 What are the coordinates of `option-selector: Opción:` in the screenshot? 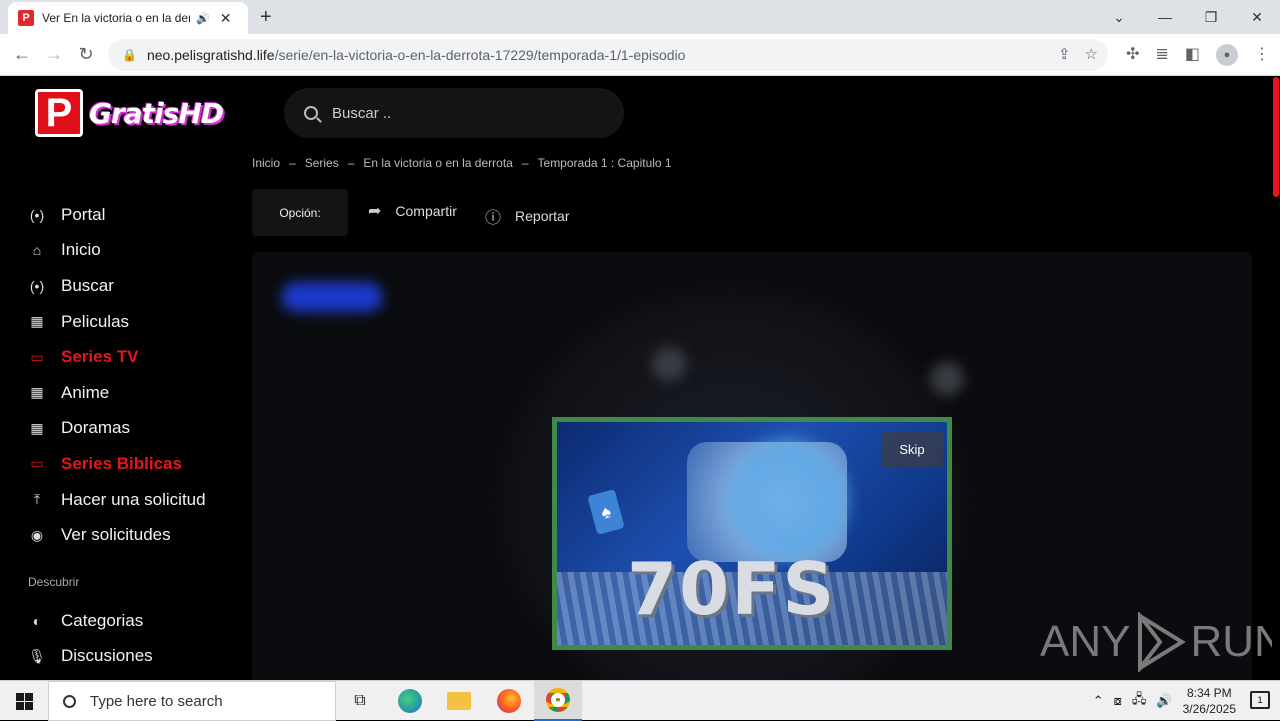 It's located at (300, 212).